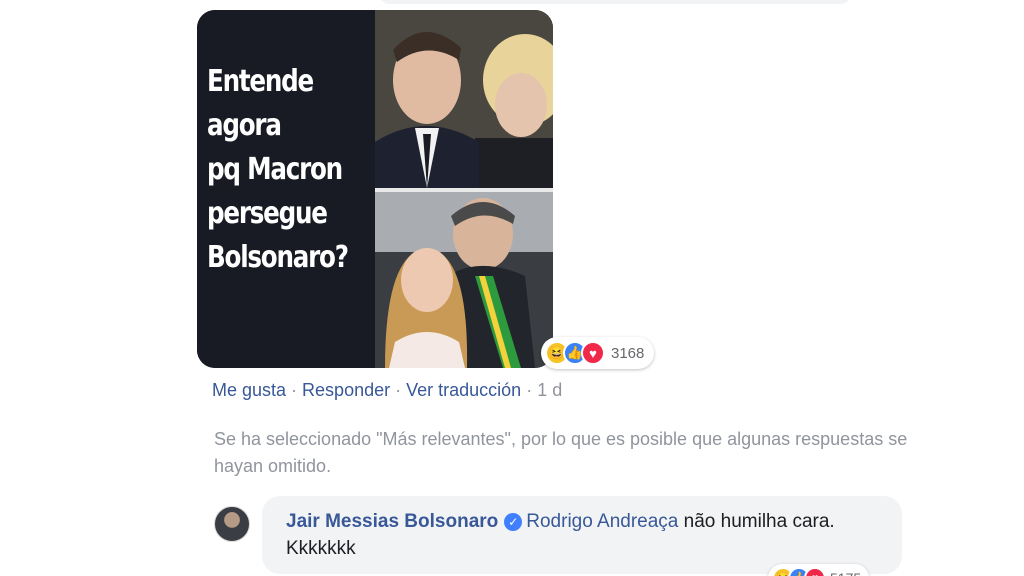  Describe the element at coordinates (845, 573) in the screenshot. I see `reaction-count: 5175` at that location.